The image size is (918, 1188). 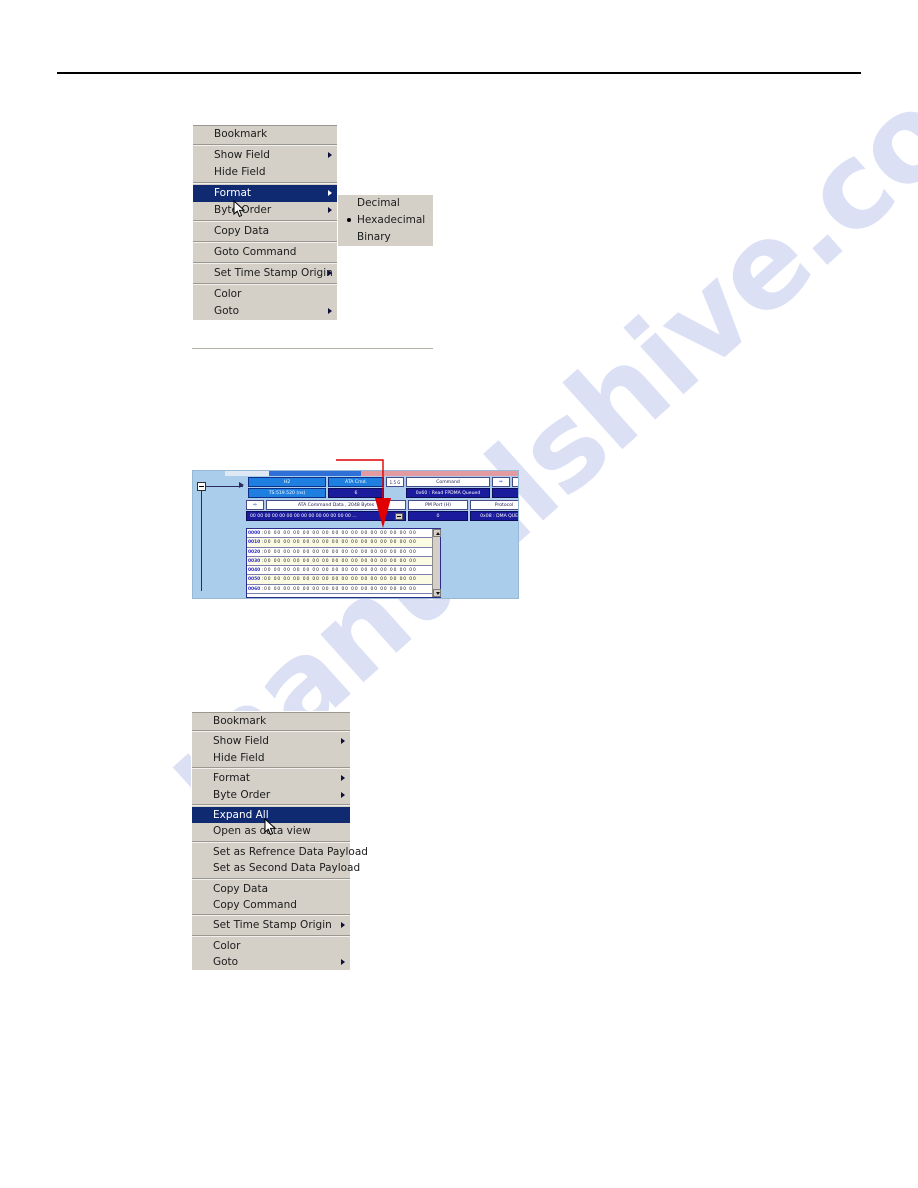 What do you see at coordinates (254, 543) in the screenshot?
I see `hex-offset: 0010` at bounding box center [254, 543].